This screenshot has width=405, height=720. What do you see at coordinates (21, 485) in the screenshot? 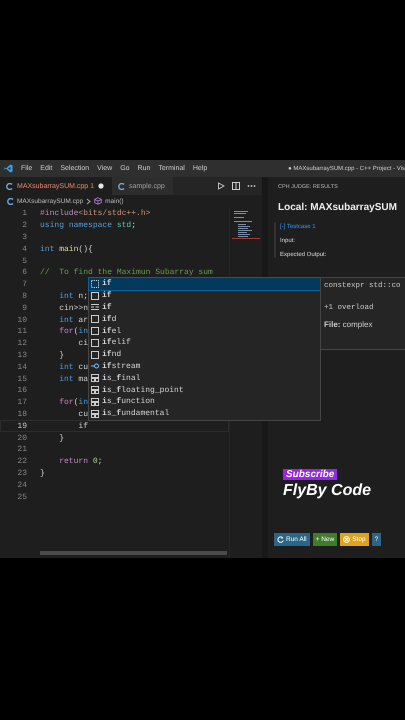
I see `line-number: 24` at bounding box center [21, 485].